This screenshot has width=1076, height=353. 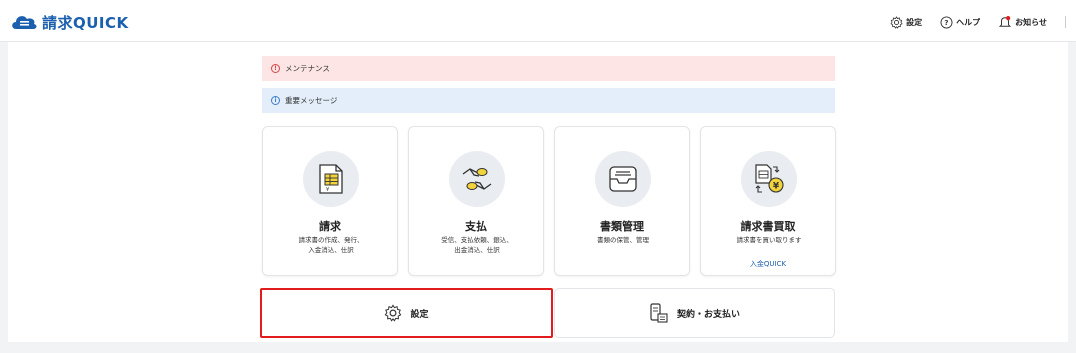 I want to click on card-invoice-desc-line2: 入金消込、仕訳, so click(x=331, y=250).